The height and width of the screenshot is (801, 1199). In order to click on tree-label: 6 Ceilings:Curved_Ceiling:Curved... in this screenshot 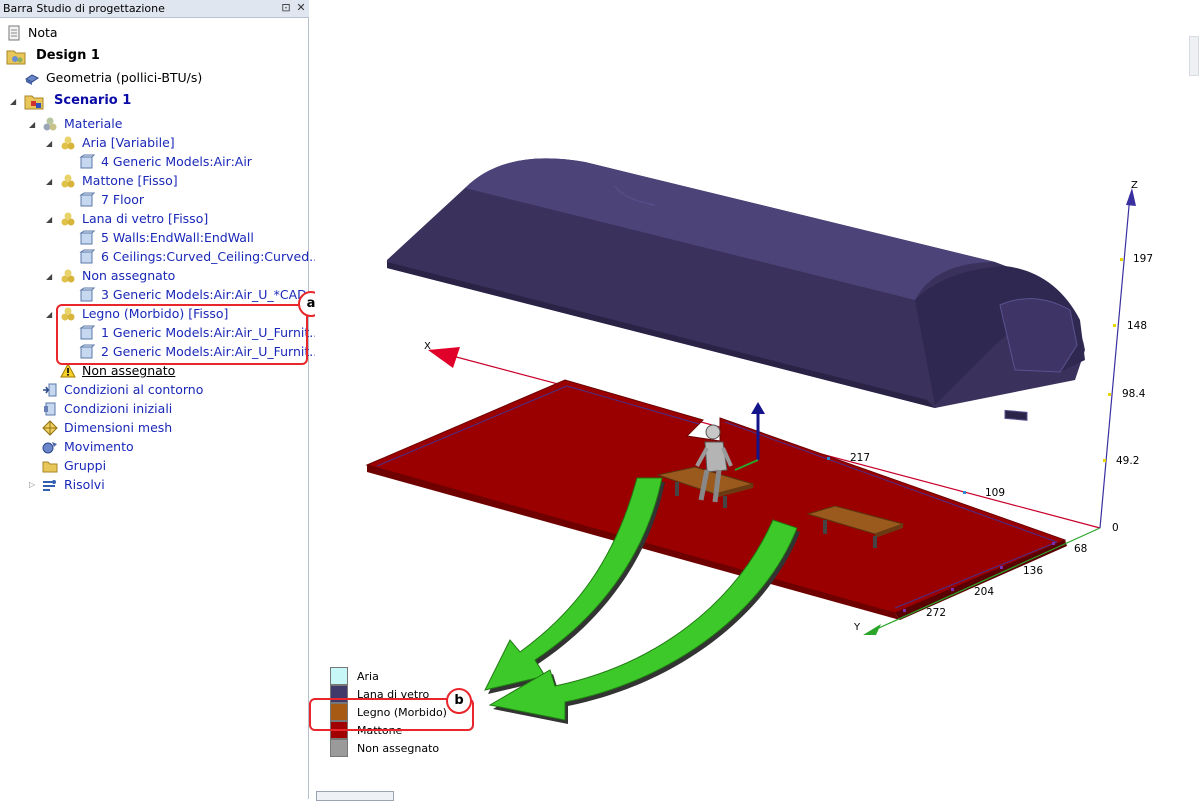, I will do `click(211, 256)`.